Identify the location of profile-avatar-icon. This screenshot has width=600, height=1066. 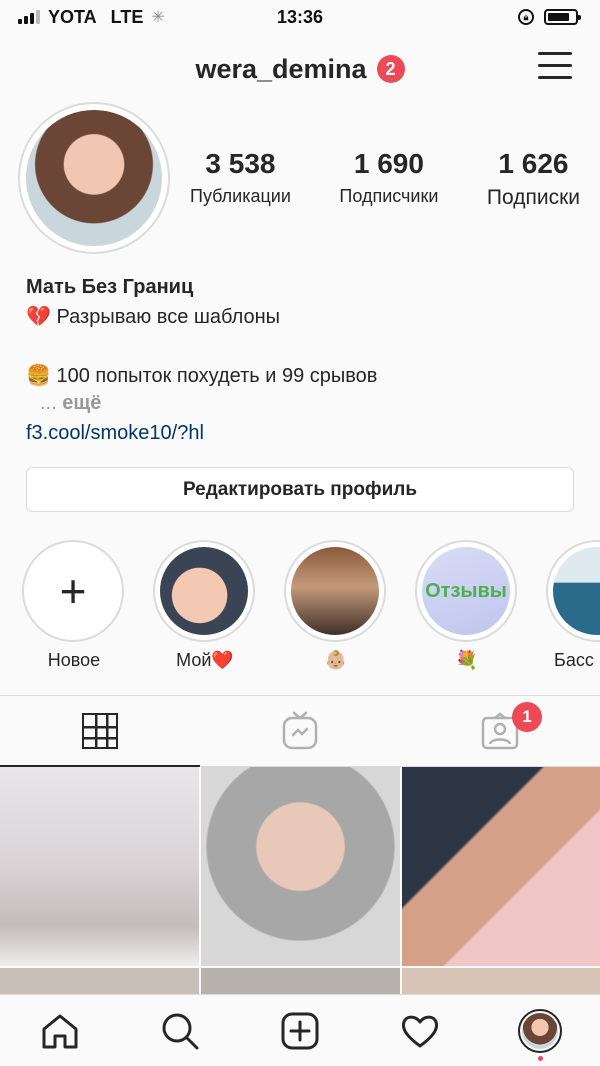
(540, 1030).